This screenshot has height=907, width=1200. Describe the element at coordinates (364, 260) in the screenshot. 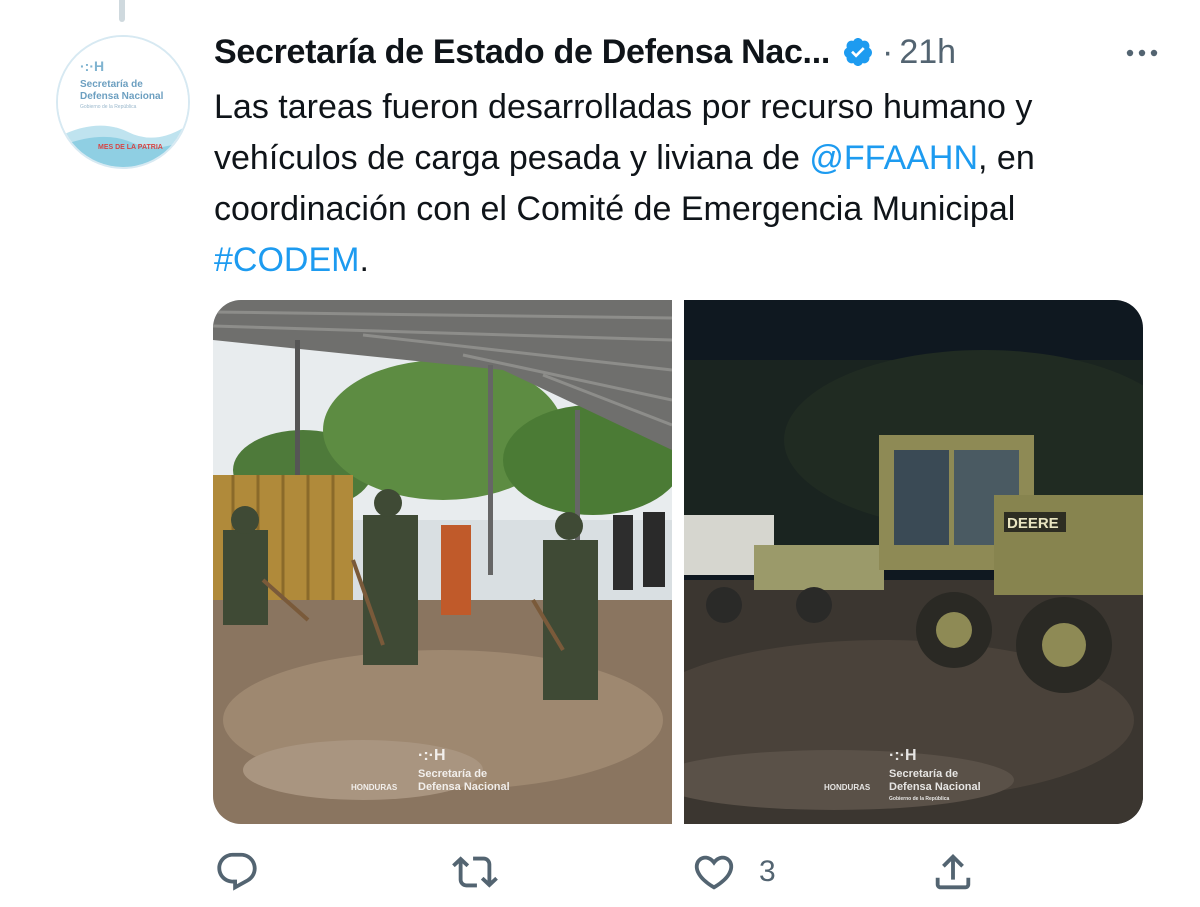

I see `tweet-text-part: .` at that location.